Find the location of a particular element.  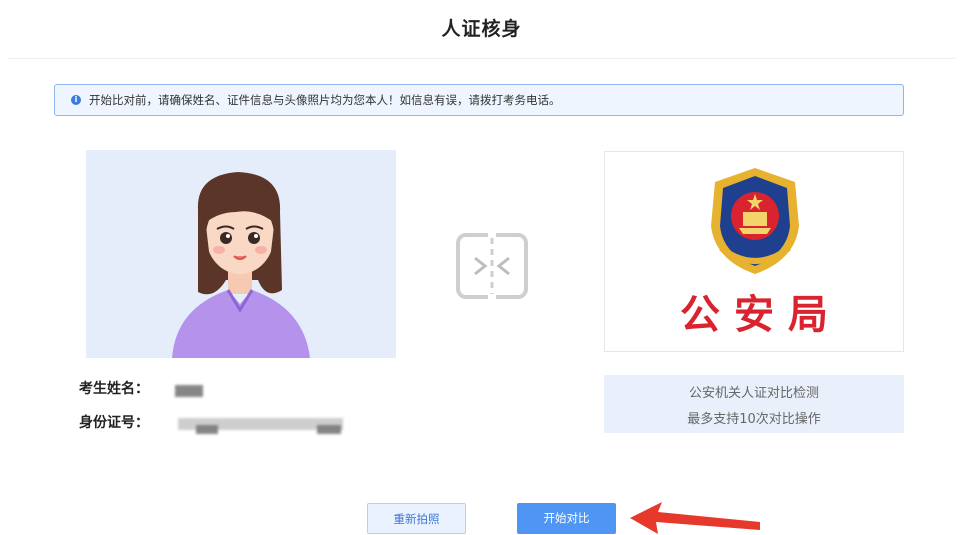

candidate-id-label: 身份证号： is located at coordinates (114, 423).